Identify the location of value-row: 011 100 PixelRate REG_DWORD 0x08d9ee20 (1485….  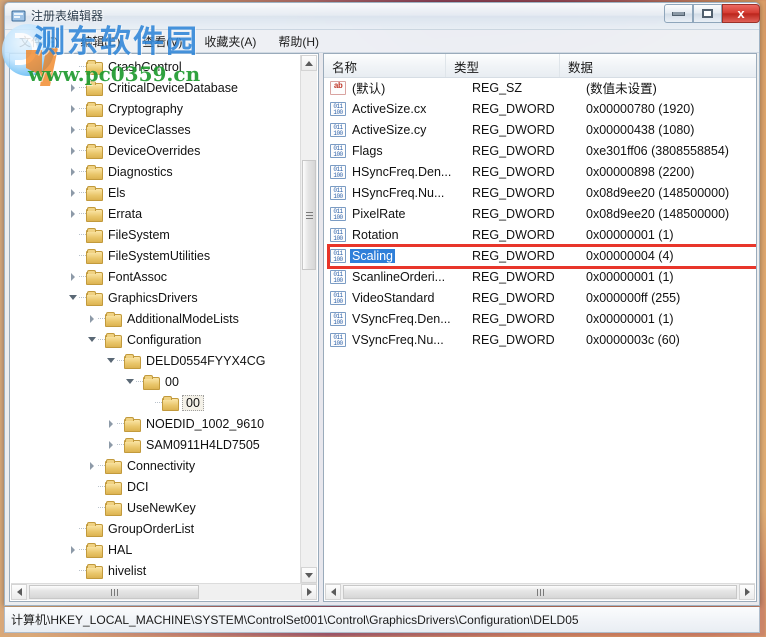
(540, 213).